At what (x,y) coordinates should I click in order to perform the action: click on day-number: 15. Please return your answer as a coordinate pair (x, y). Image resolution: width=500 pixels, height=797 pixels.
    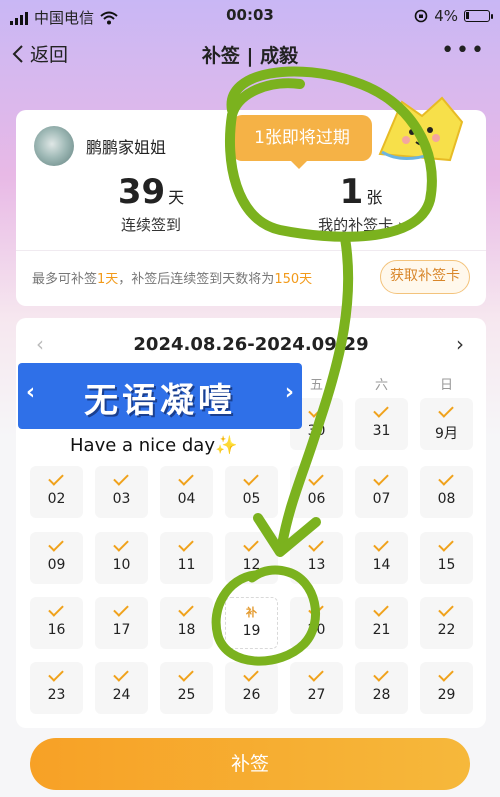
    Looking at the image, I should click on (446, 565).